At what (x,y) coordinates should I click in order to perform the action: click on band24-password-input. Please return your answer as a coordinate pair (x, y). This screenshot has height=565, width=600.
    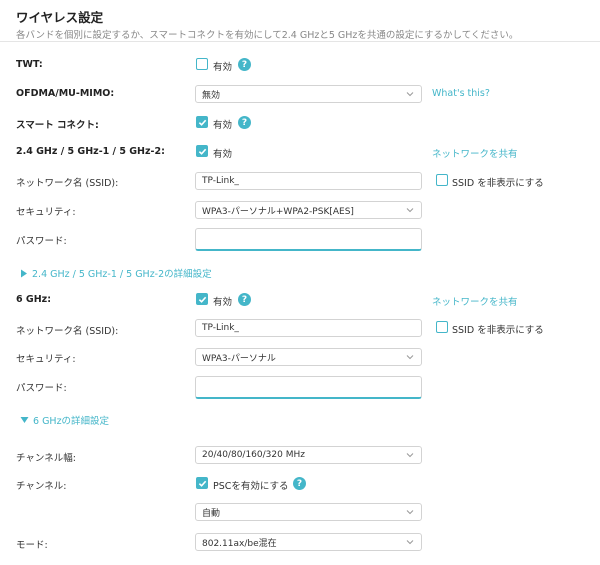
    Looking at the image, I should click on (308, 239).